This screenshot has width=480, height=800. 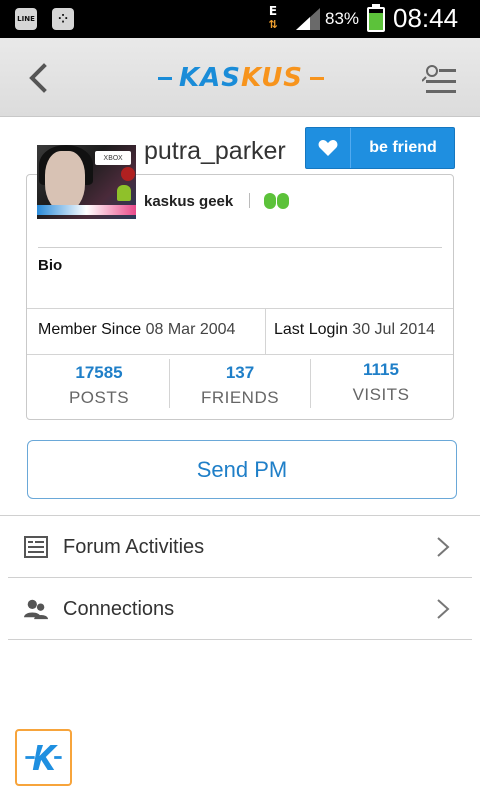 I want to click on posts-label: POSTS, so click(x=99, y=397).